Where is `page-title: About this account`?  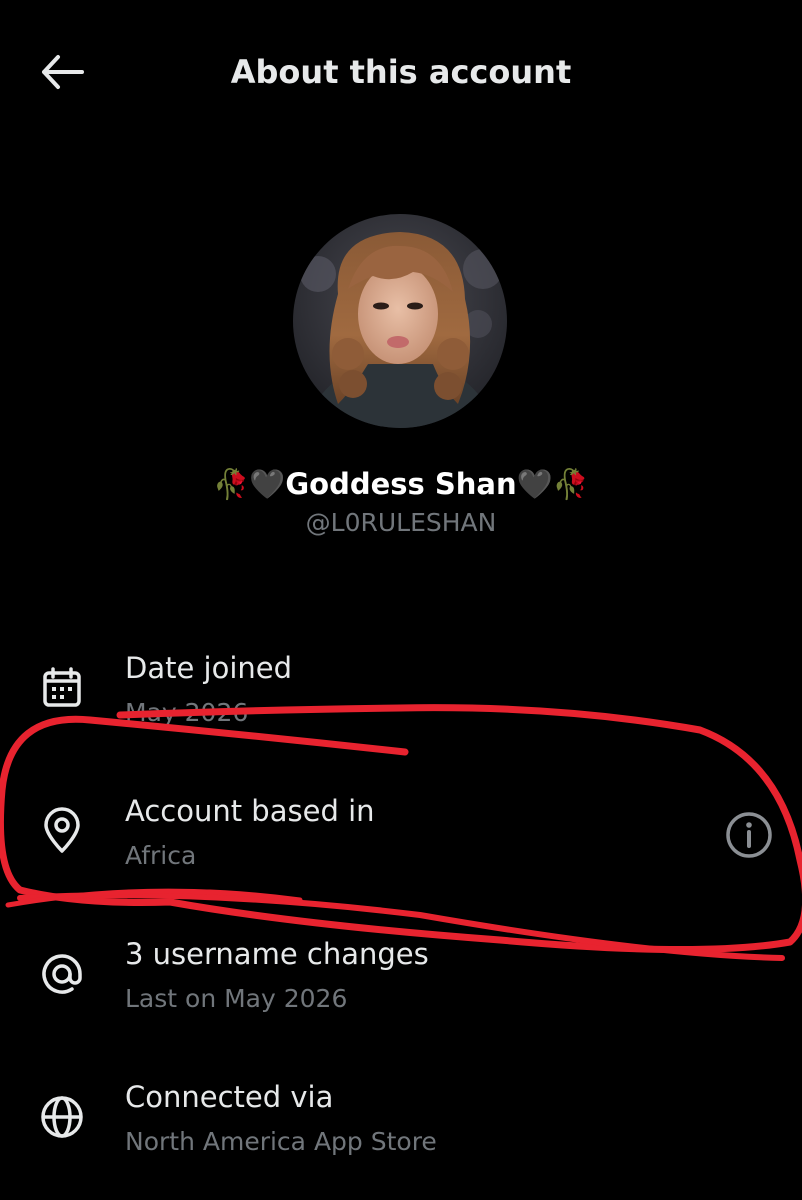
page-title: About this account is located at coordinates (401, 72).